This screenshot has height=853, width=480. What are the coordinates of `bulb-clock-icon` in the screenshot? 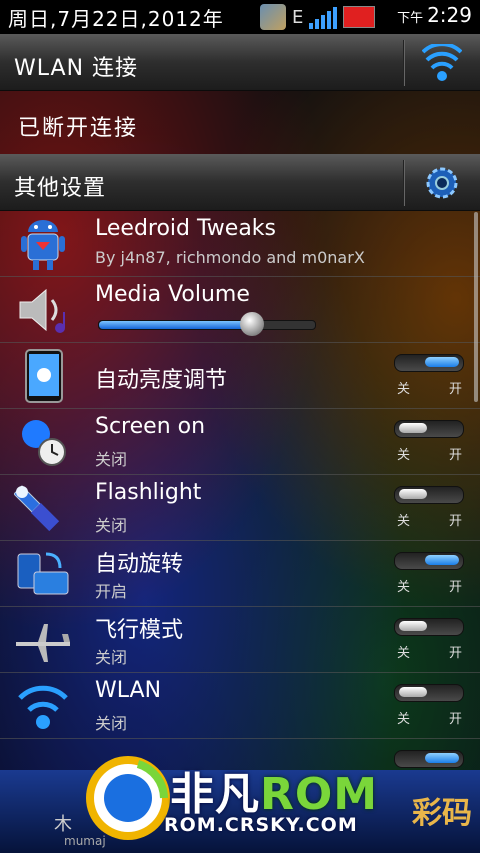 It's located at (44, 443).